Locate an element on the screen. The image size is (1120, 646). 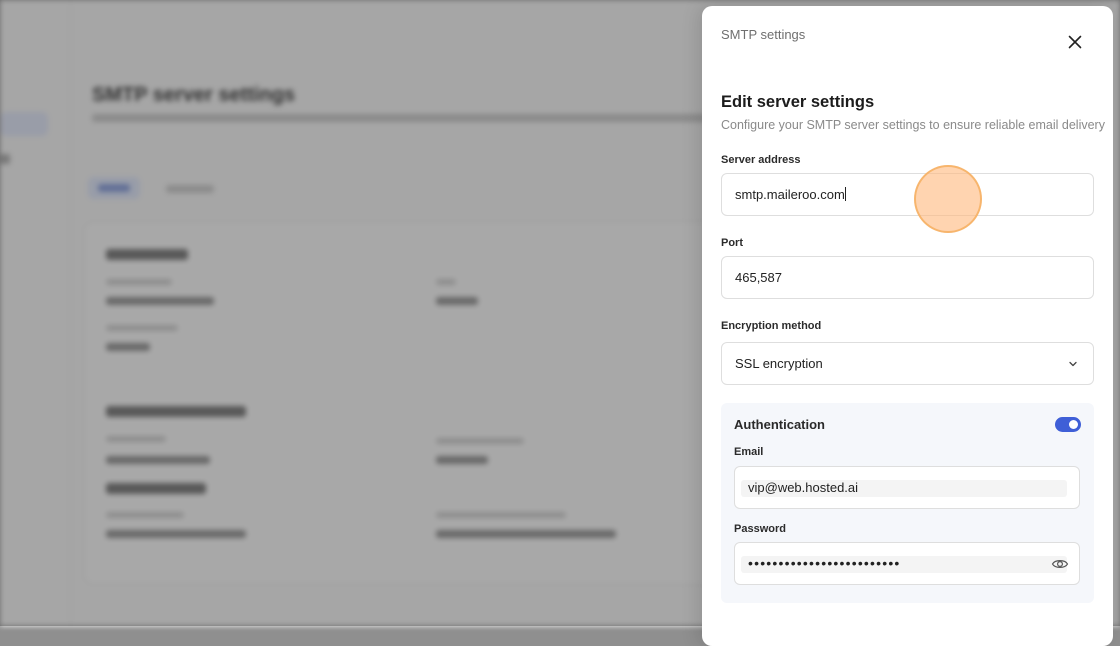
port-input is located at coordinates (907, 277).